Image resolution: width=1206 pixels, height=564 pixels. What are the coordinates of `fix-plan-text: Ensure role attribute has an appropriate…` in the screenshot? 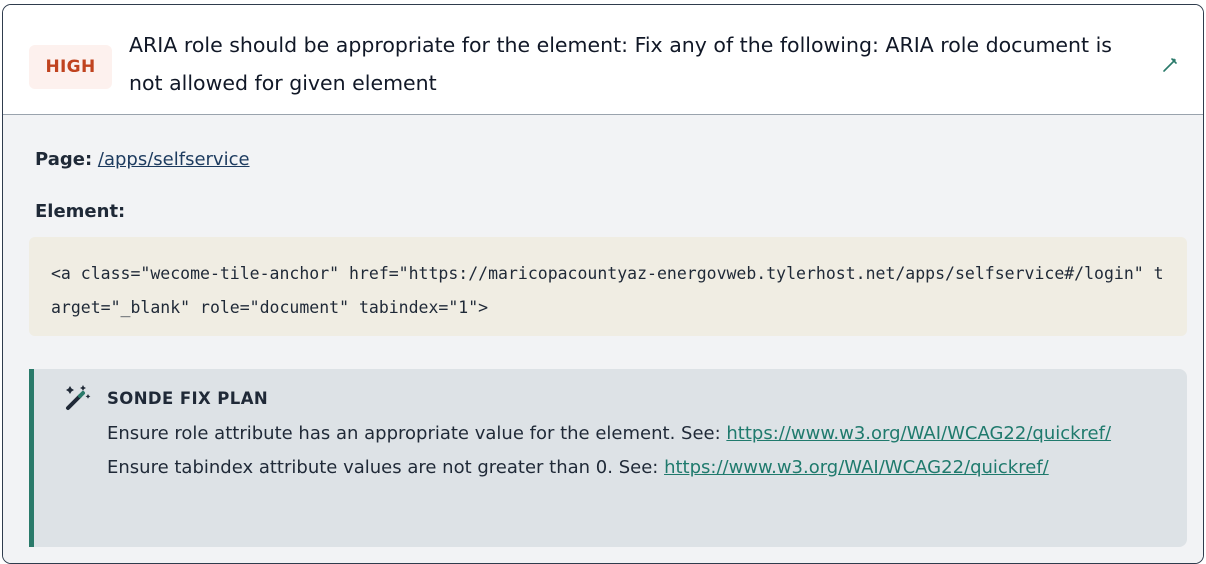 It's located at (642, 451).